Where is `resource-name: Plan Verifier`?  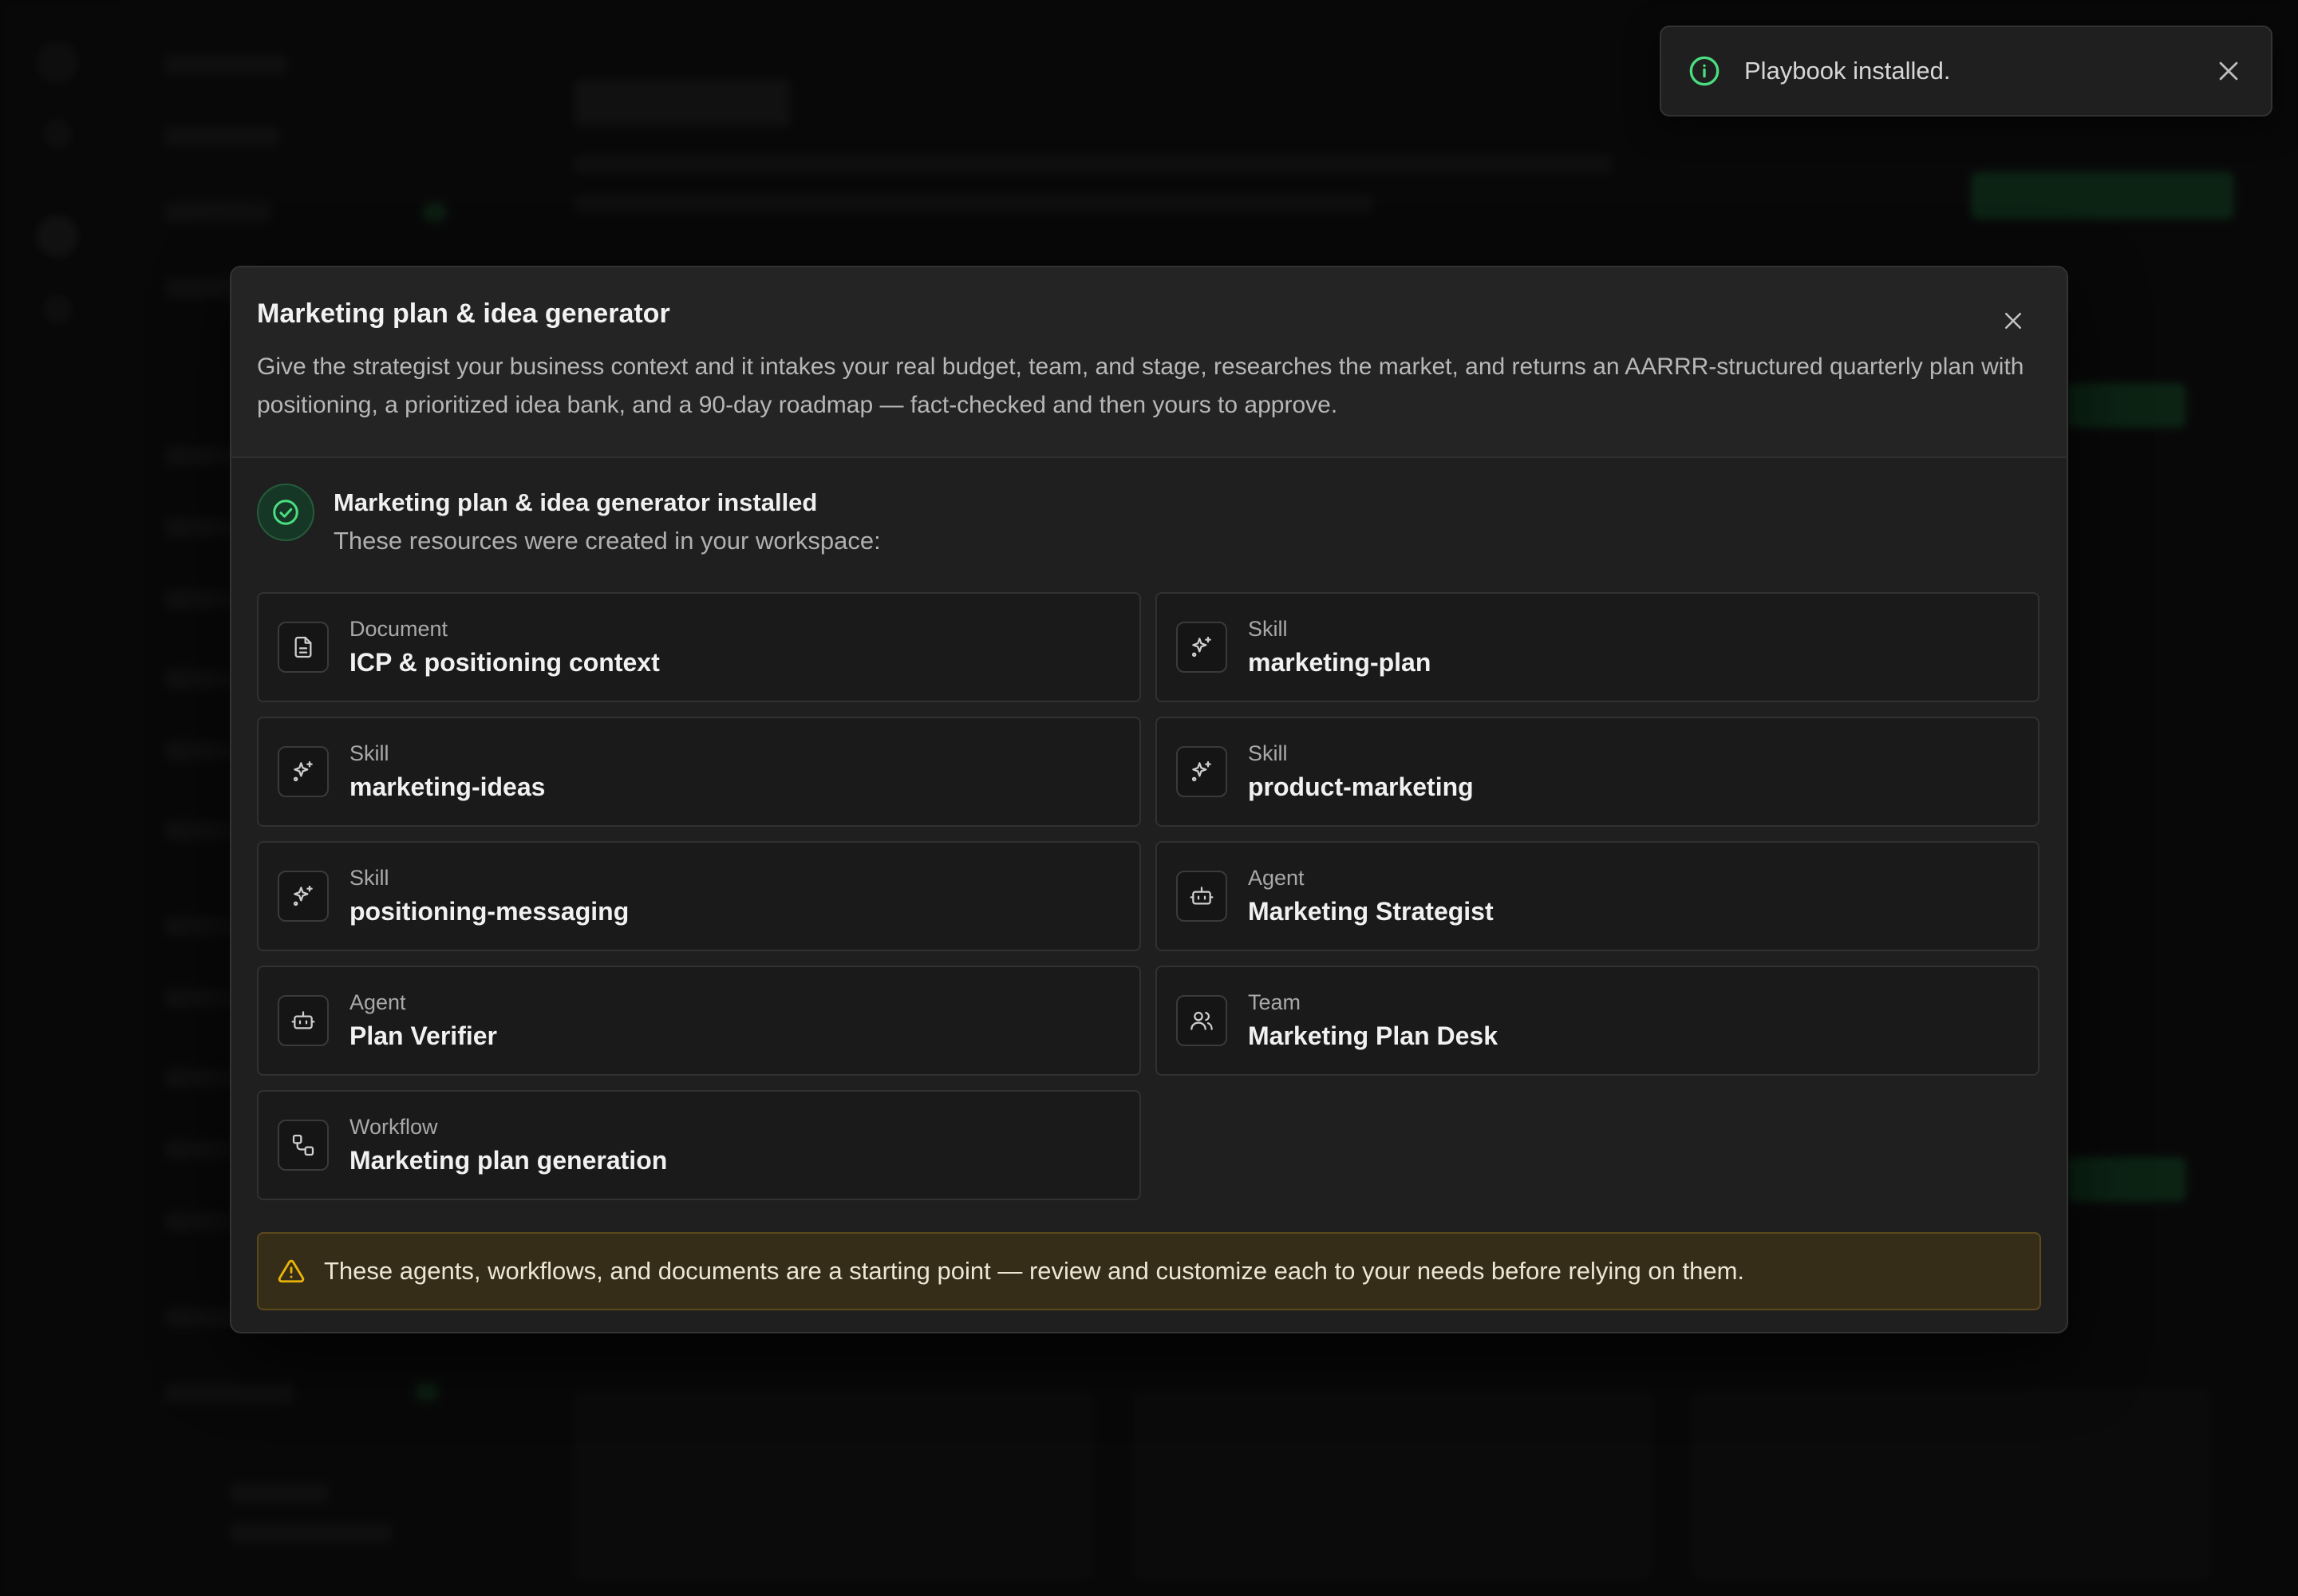 resource-name: Plan Verifier is located at coordinates (423, 1035).